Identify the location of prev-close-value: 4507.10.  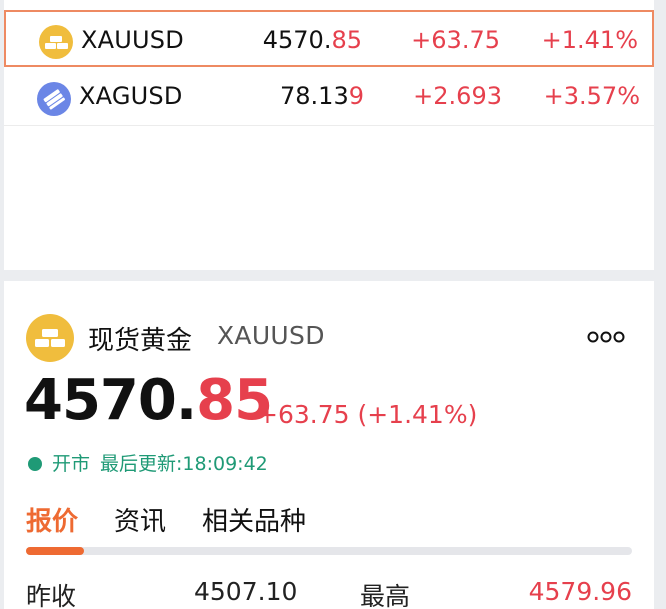
(246, 591).